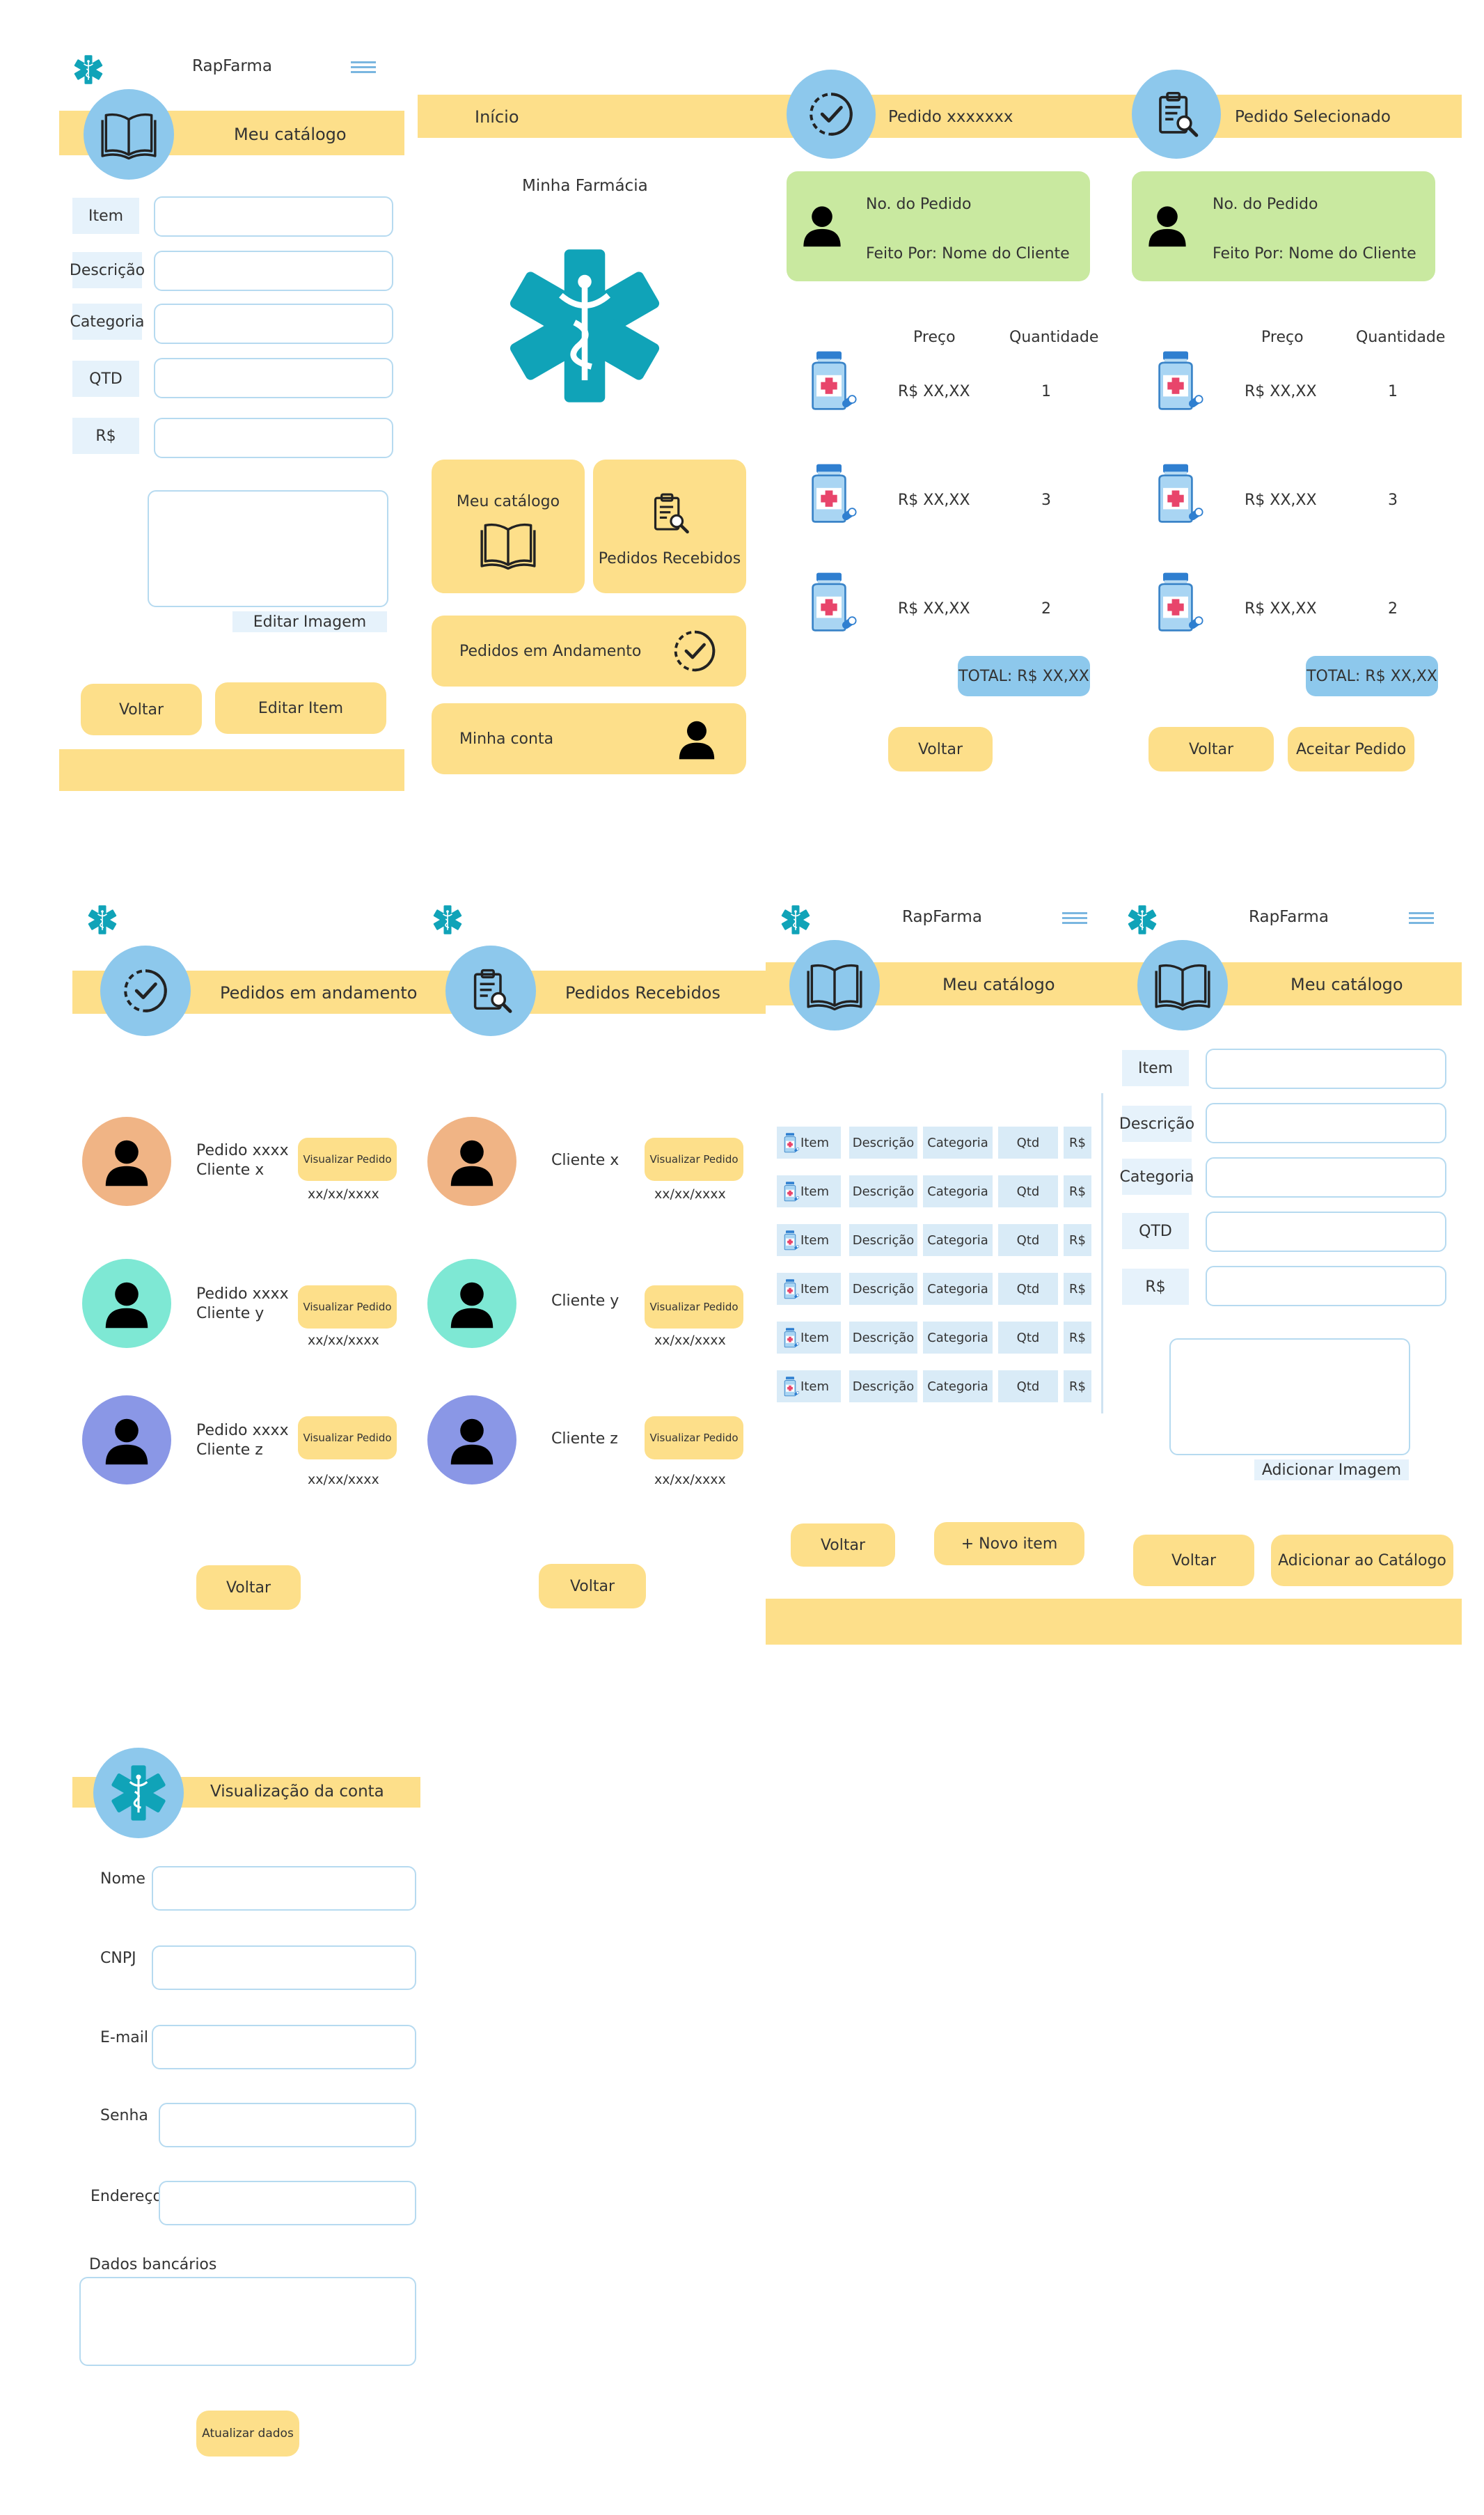  I want to click on label-address: Endereço, so click(126, 2196).